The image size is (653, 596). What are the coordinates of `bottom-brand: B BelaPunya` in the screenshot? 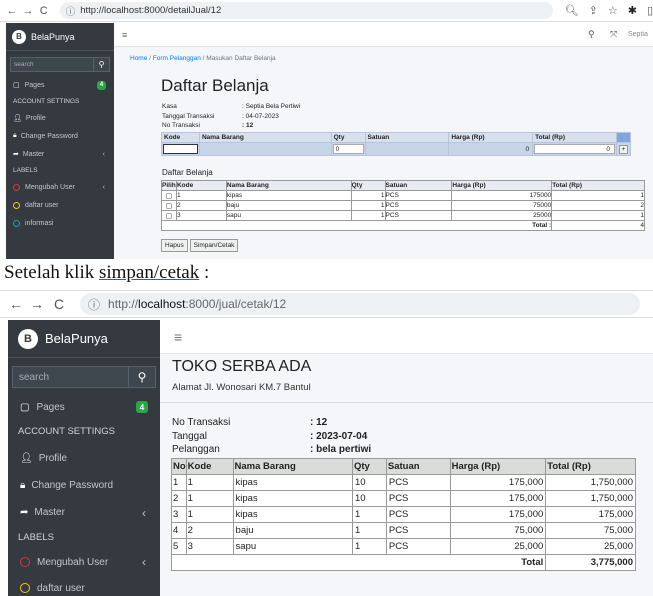 It's located at (84, 339).